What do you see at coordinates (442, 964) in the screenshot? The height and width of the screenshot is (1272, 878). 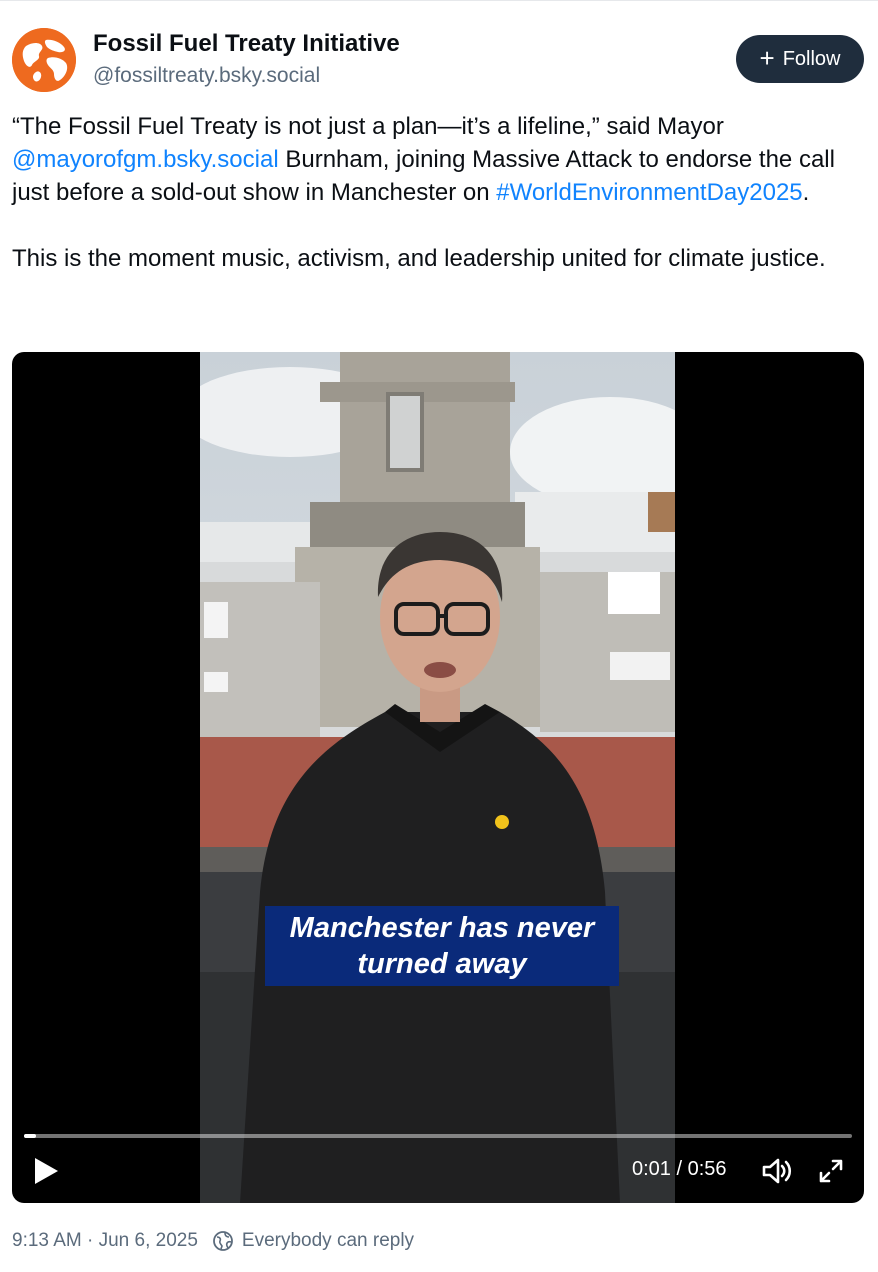 I see `caption-line-2: turned away` at bounding box center [442, 964].